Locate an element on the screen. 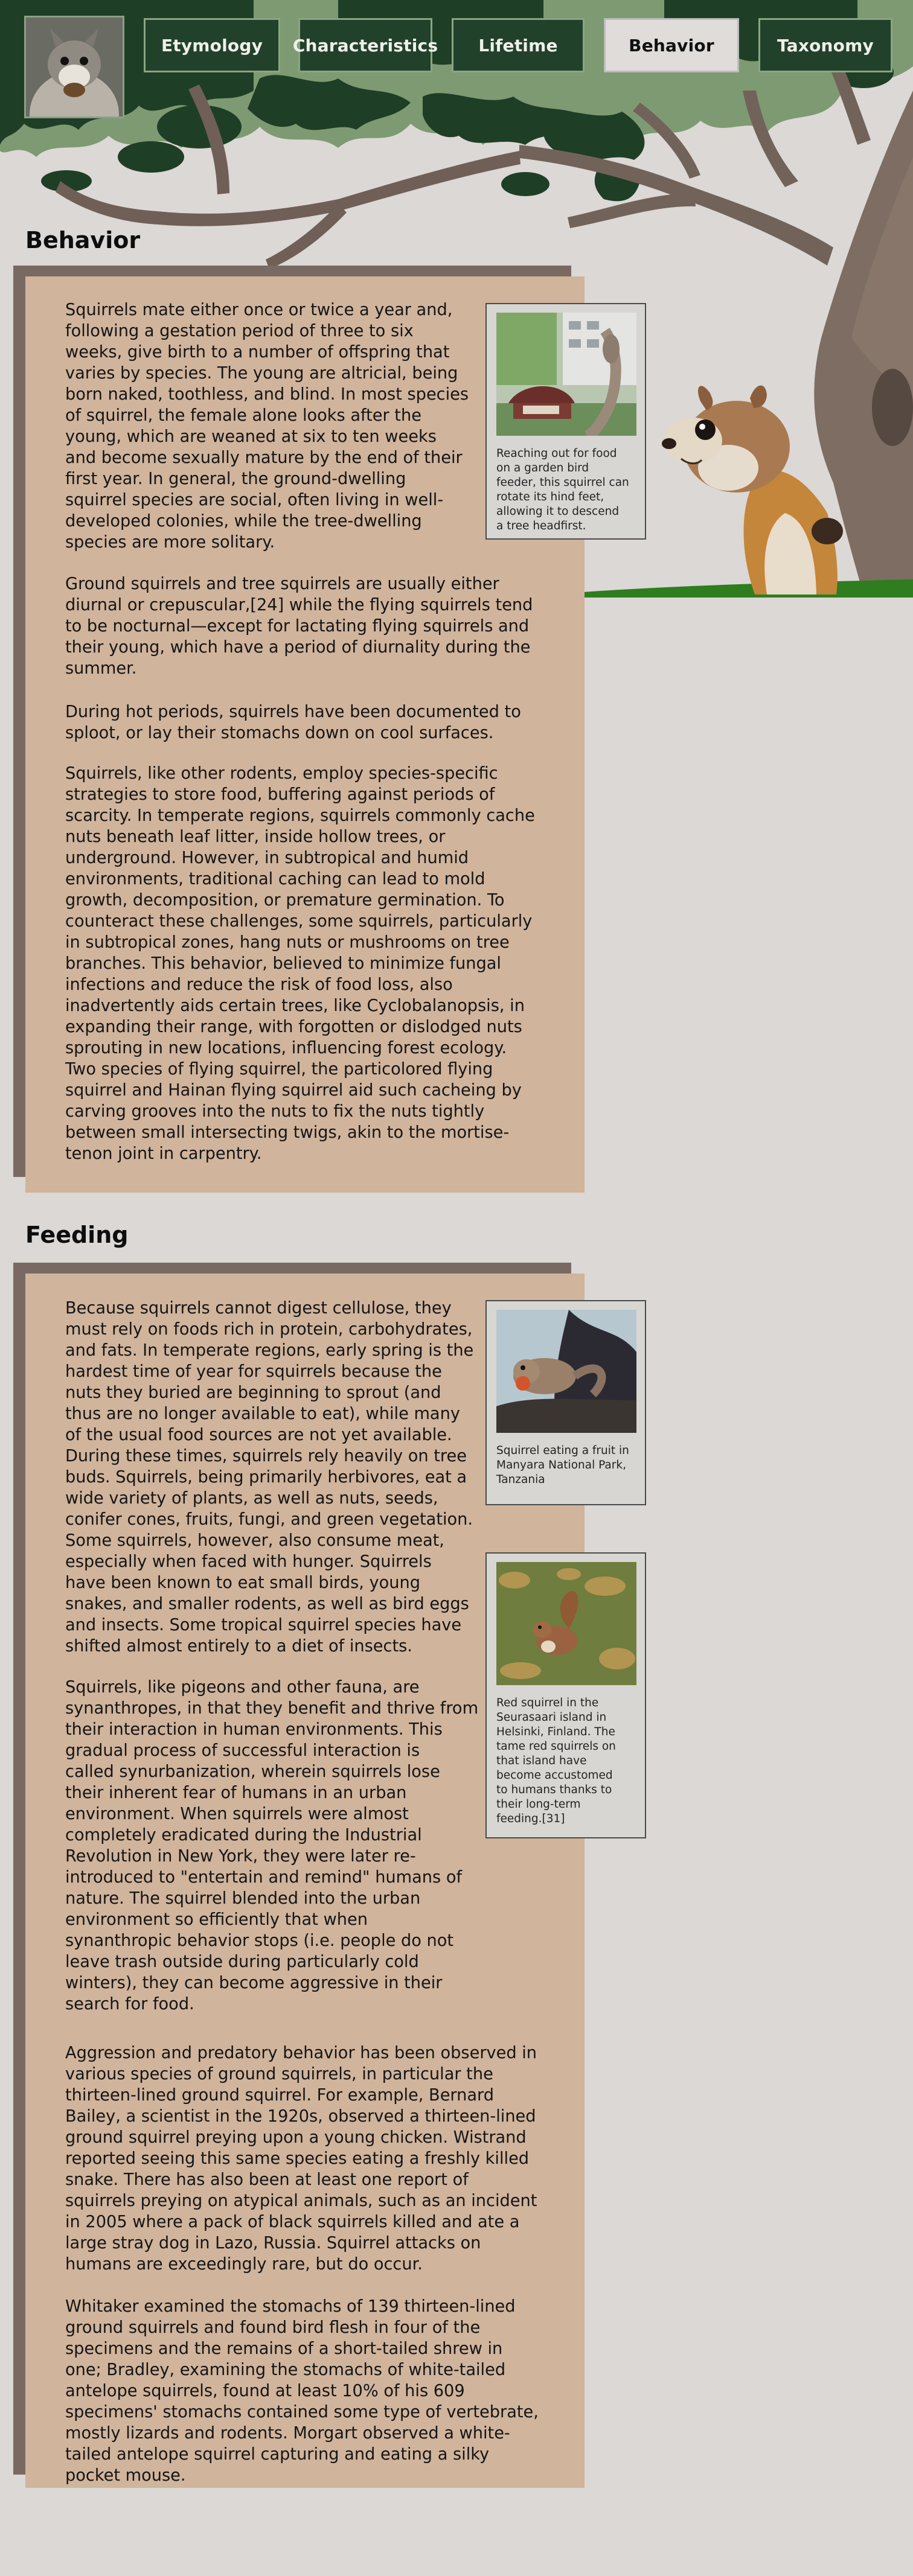 This screenshot has width=913, height=2576. squirrel-avatar is located at coordinates (74, 67).